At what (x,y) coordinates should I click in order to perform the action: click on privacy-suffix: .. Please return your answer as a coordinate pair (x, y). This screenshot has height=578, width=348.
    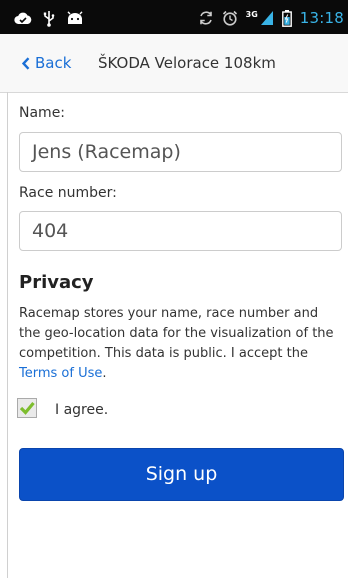
    Looking at the image, I should click on (104, 373).